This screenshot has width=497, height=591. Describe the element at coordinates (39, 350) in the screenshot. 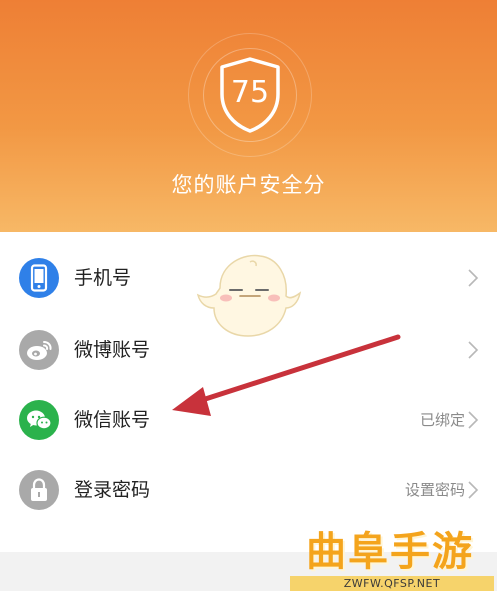

I see `weibo-icon` at that location.